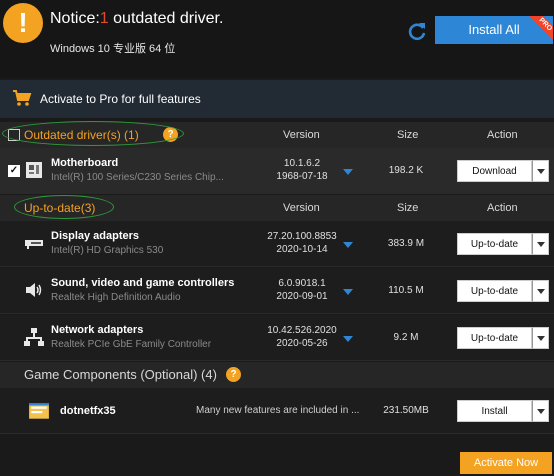  I want to click on pro-badge: PRO, so click(540, 29).